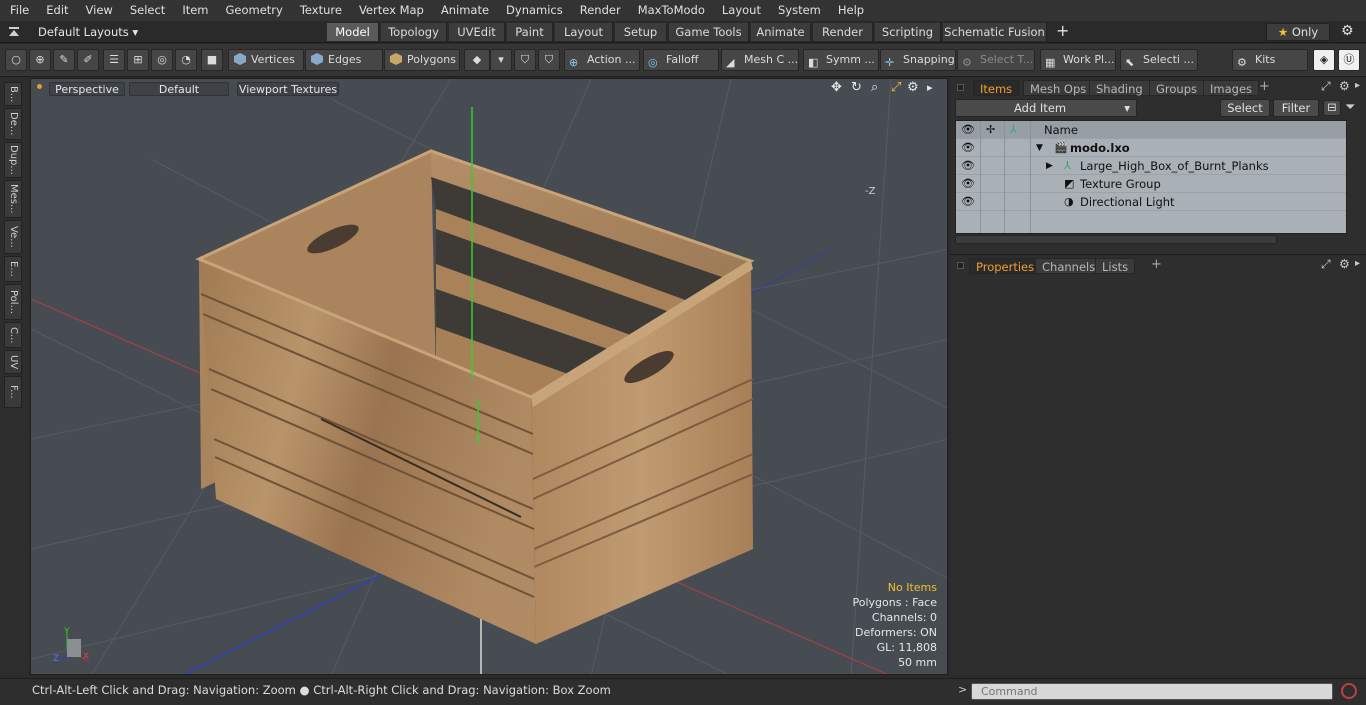 The height and width of the screenshot is (705, 1366). Describe the element at coordinates (856, 87) in the screenshot. I see `rotate-view-icon: ↻` at that location.